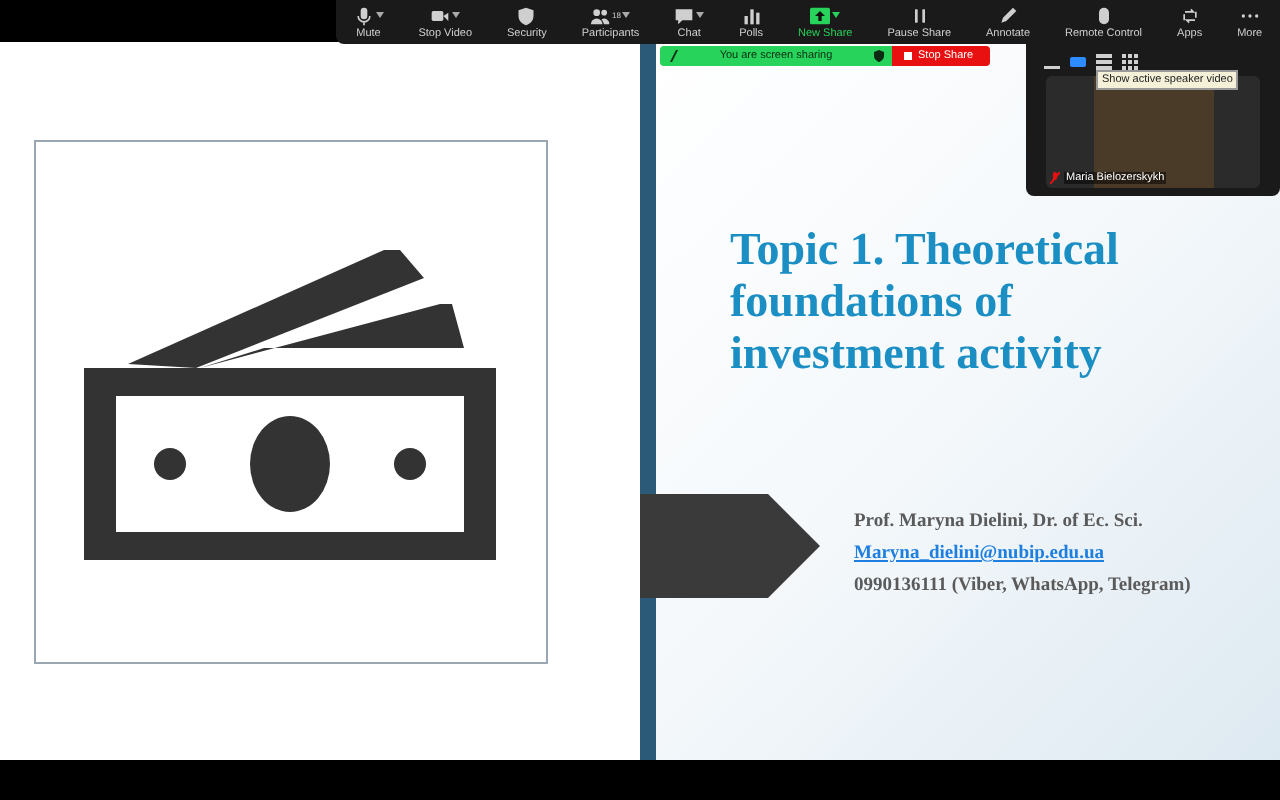  Describe the element at coordinates (1104, 62) in the screenshot. I see `strip-view-icon` at that location.